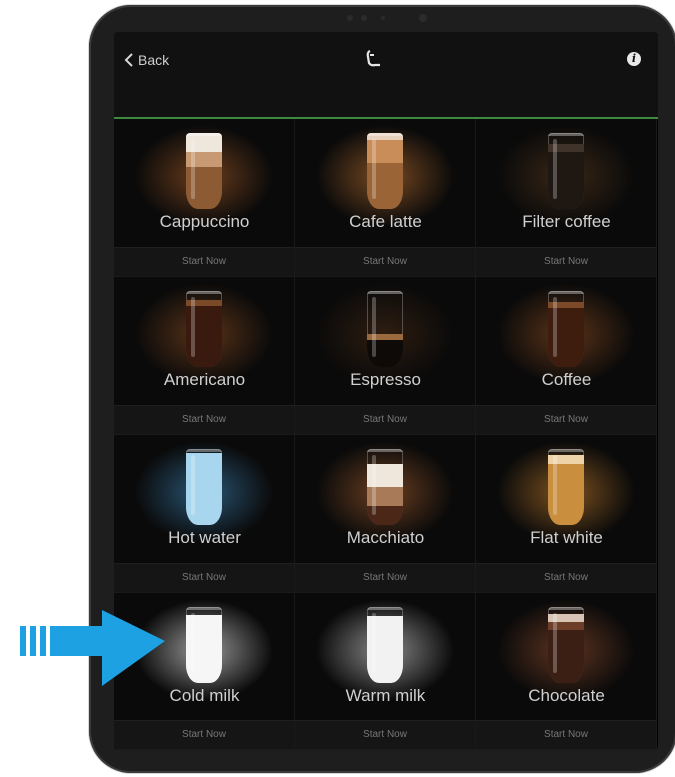  Describe the element at coordinates (204, 221) in the screenshot. I see `drink-name: Cappuccino` at that location.